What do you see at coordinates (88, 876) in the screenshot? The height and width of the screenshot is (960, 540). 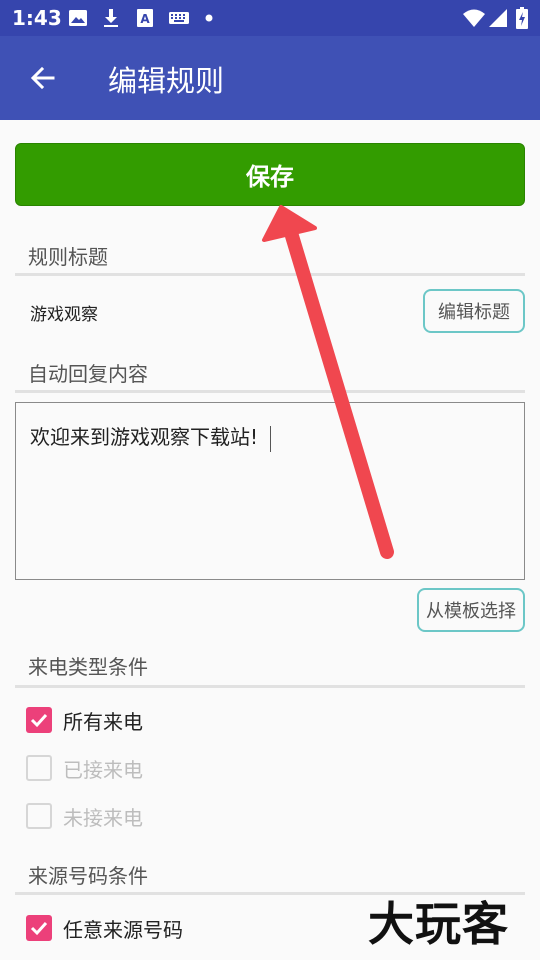 I see `source-number-heading: 来源号码条件` at bounding box center [88, 876].